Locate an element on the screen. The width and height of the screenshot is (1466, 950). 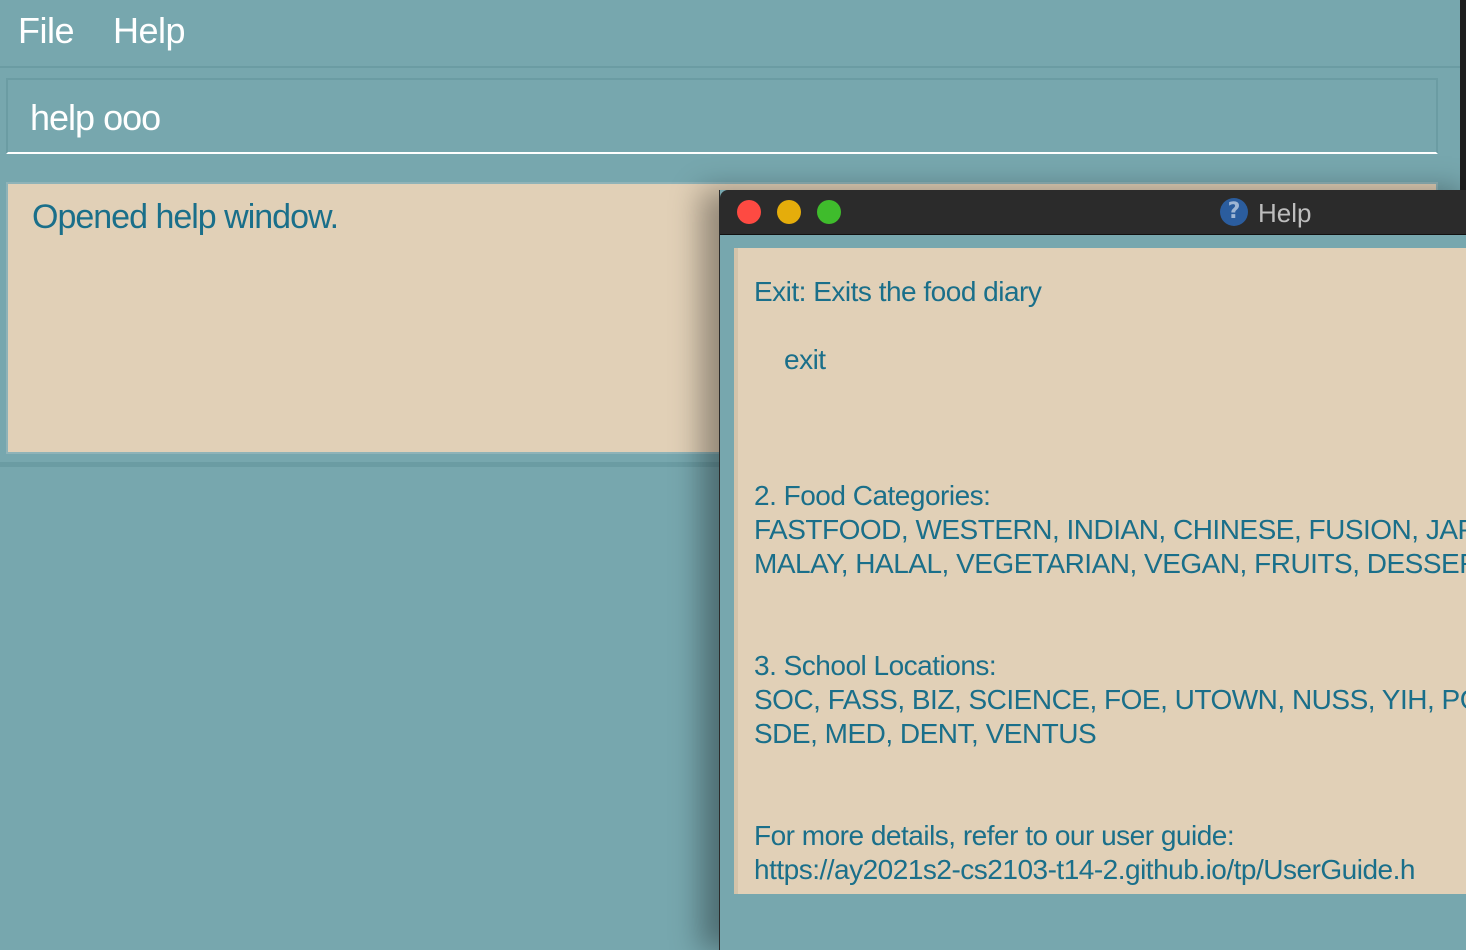
result-divider is located at coordinates (360, 464).